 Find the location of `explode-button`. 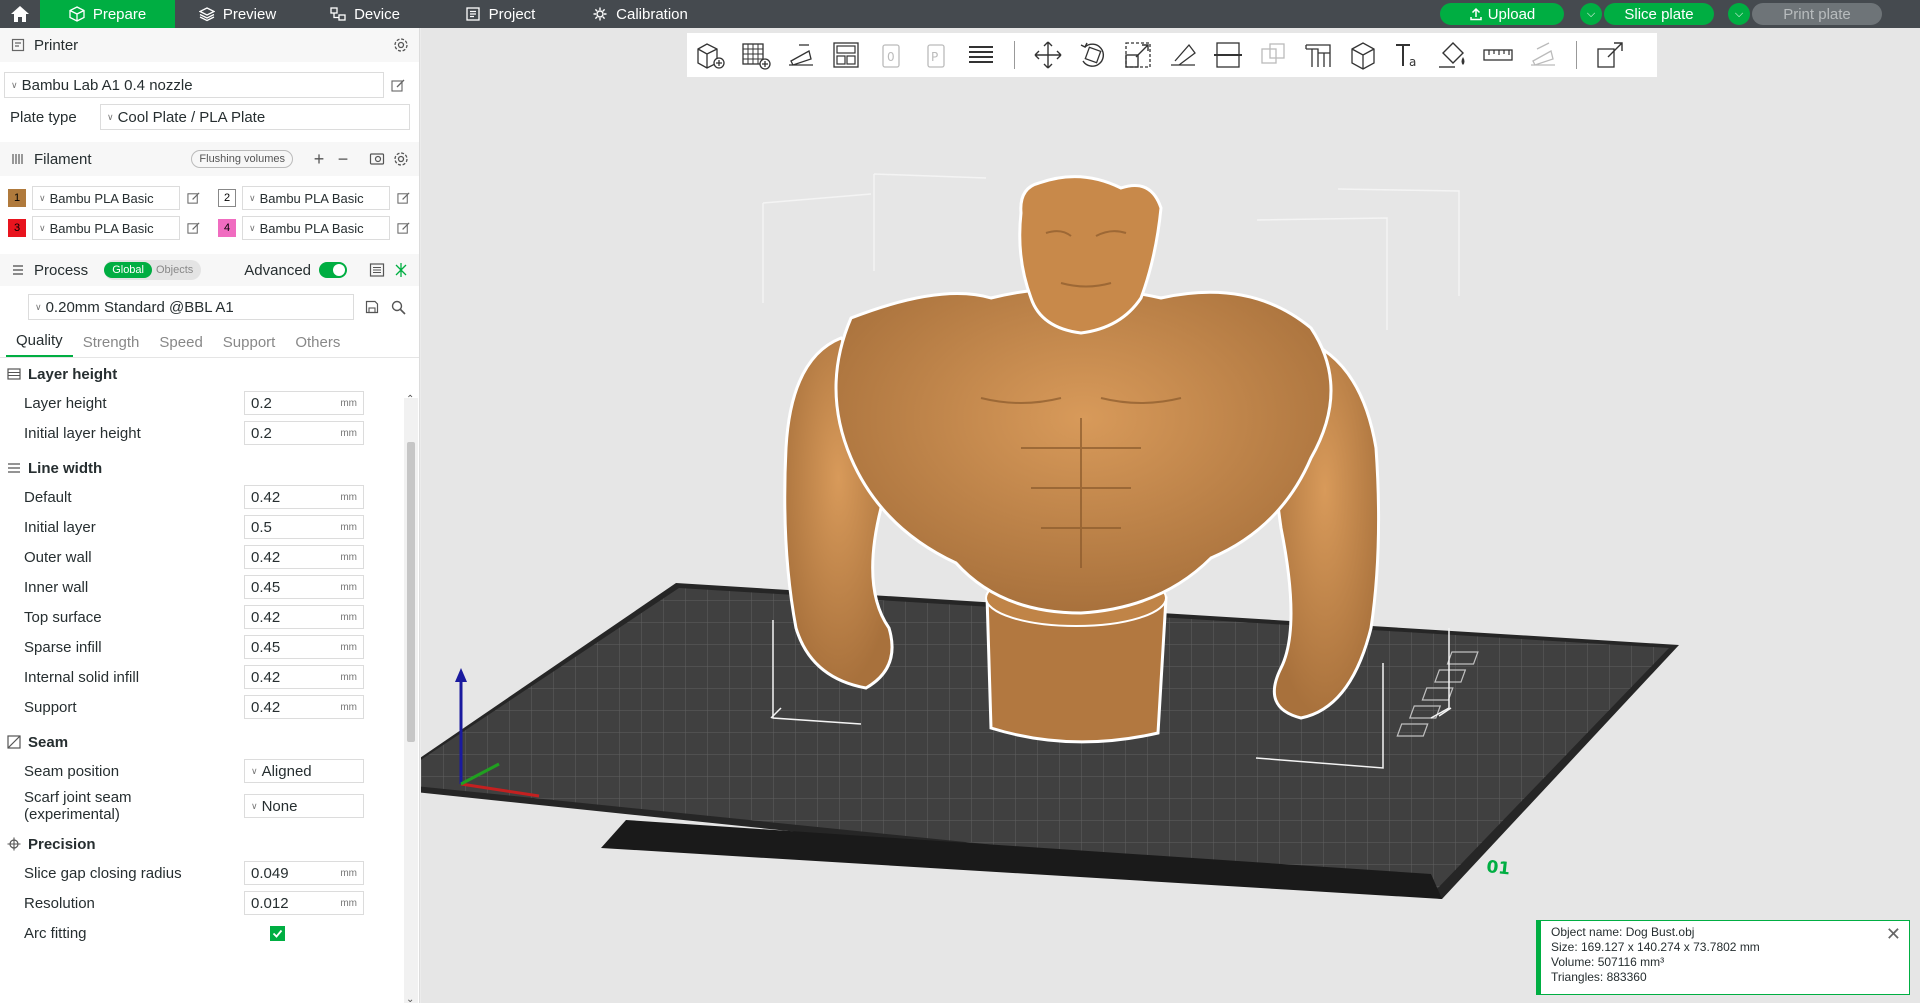

explode-button is located at coordinates (1610, 55).